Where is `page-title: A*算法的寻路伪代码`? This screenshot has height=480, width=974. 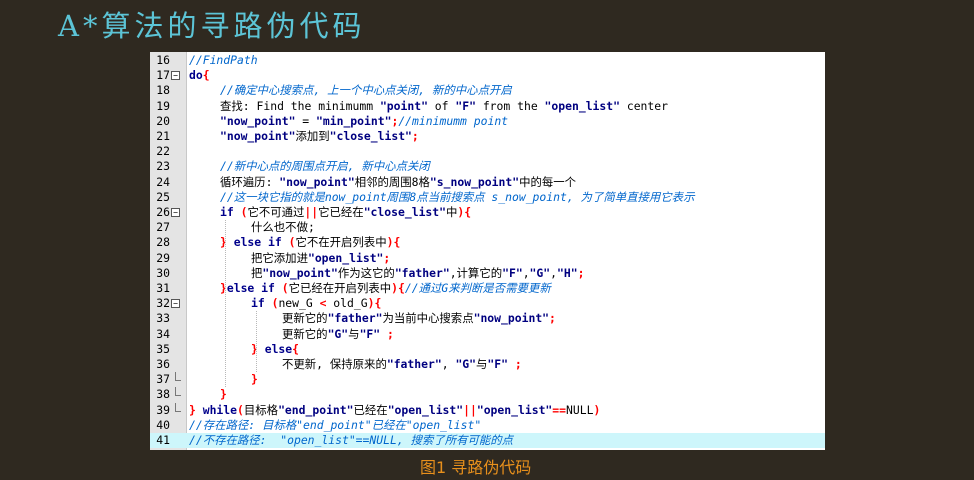
page-title: A*算法的寻路伪代码 is located at coordinates (212, 26).